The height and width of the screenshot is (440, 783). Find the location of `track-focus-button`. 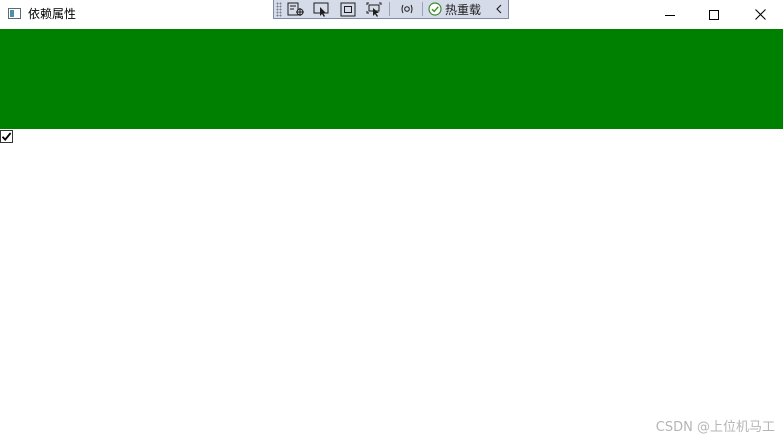

track-focus-button is located at coordinates (374, 9).